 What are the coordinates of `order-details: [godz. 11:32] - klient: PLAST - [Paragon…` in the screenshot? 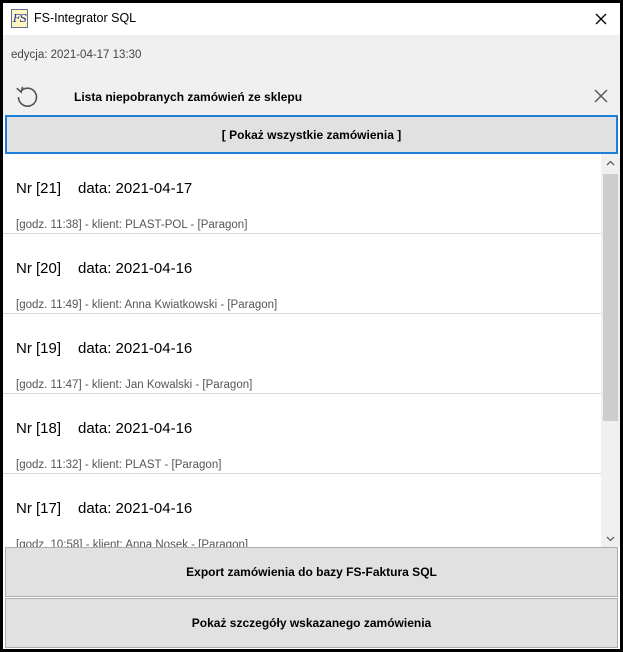 It's located at (119, 465).